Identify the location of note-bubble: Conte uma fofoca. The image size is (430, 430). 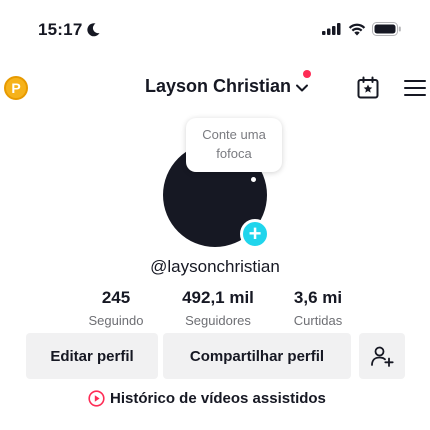
(234, 145).